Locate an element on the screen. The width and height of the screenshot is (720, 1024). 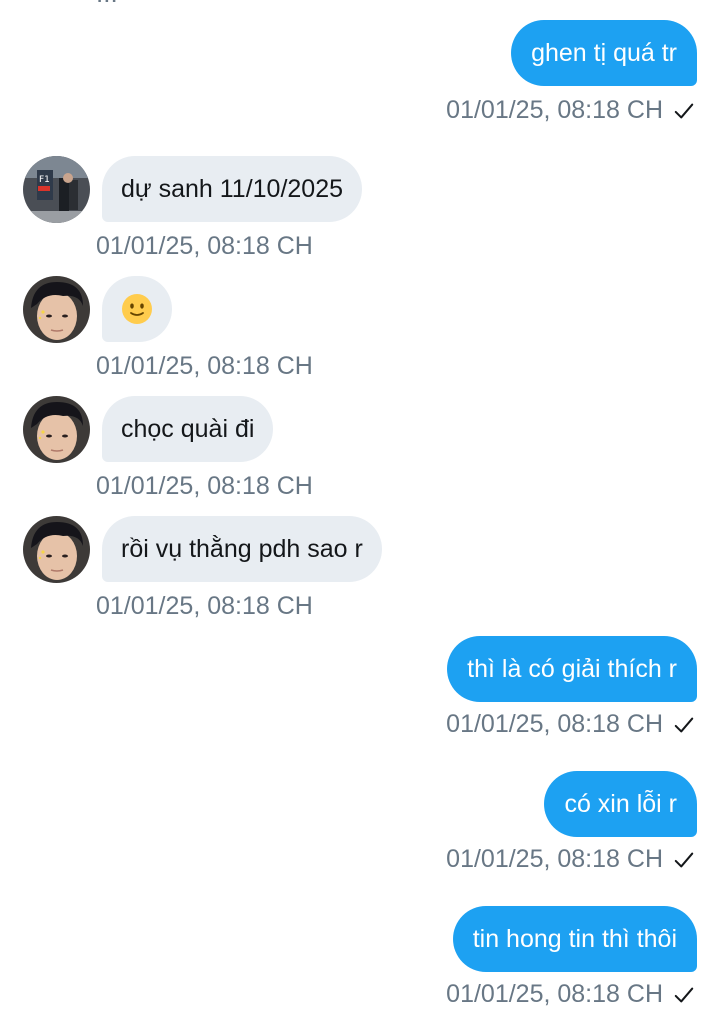
message-text: chọc quài đi is located at coordinates (188, 428).